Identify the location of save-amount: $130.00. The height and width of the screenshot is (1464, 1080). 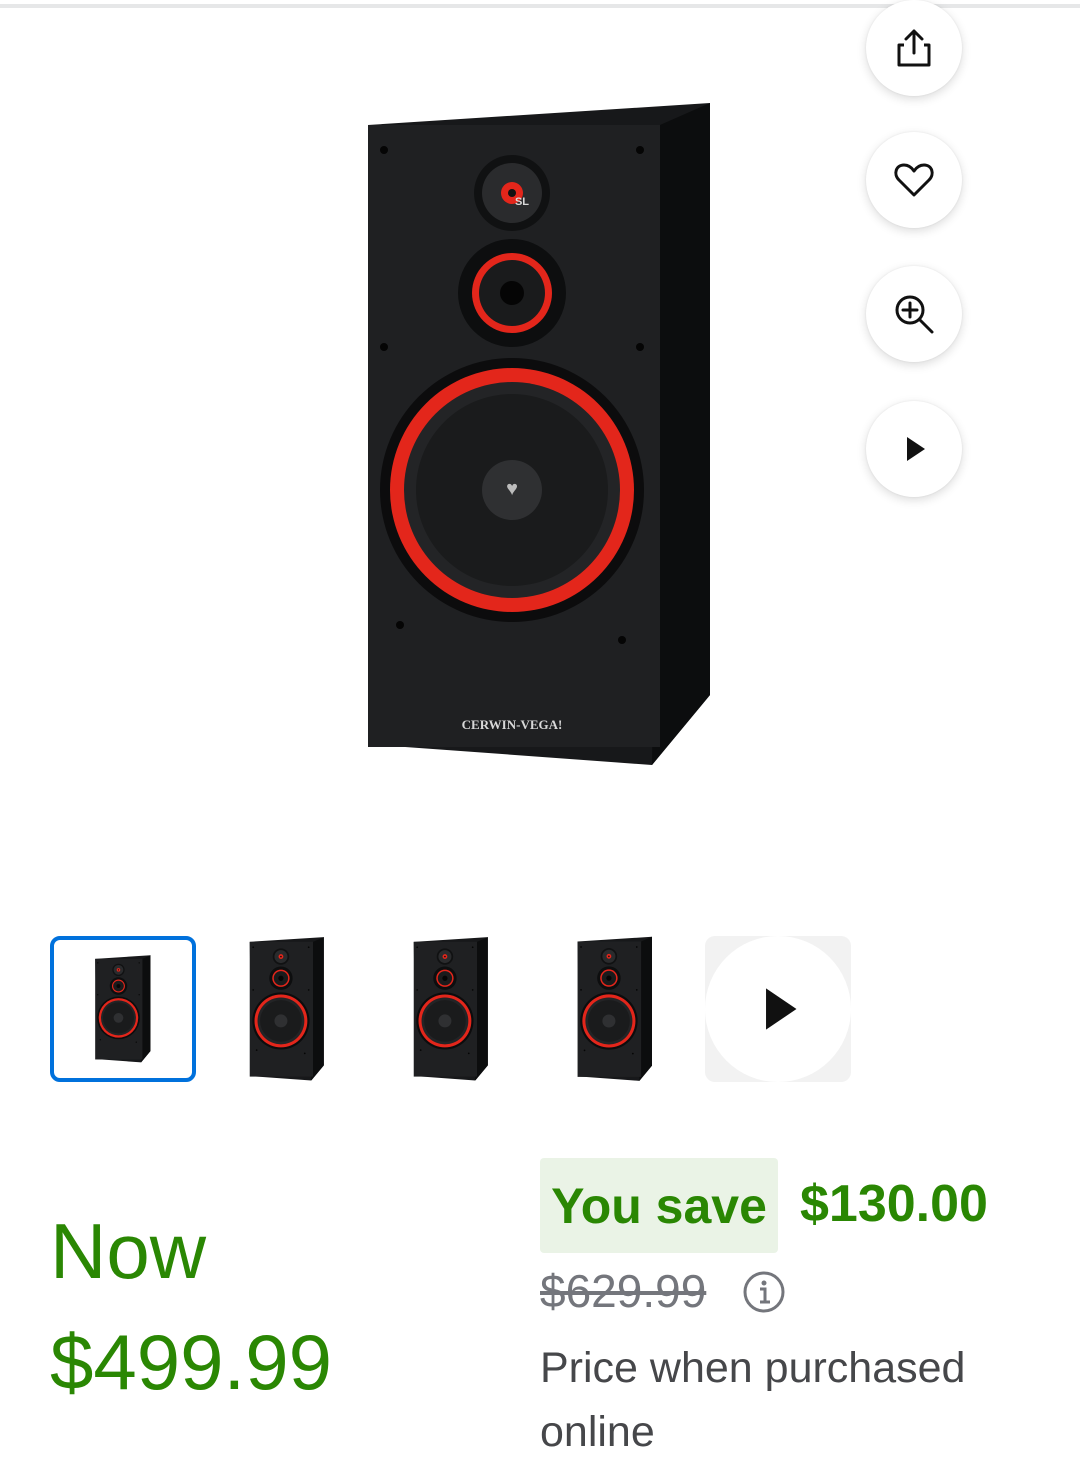
(894, 1204).